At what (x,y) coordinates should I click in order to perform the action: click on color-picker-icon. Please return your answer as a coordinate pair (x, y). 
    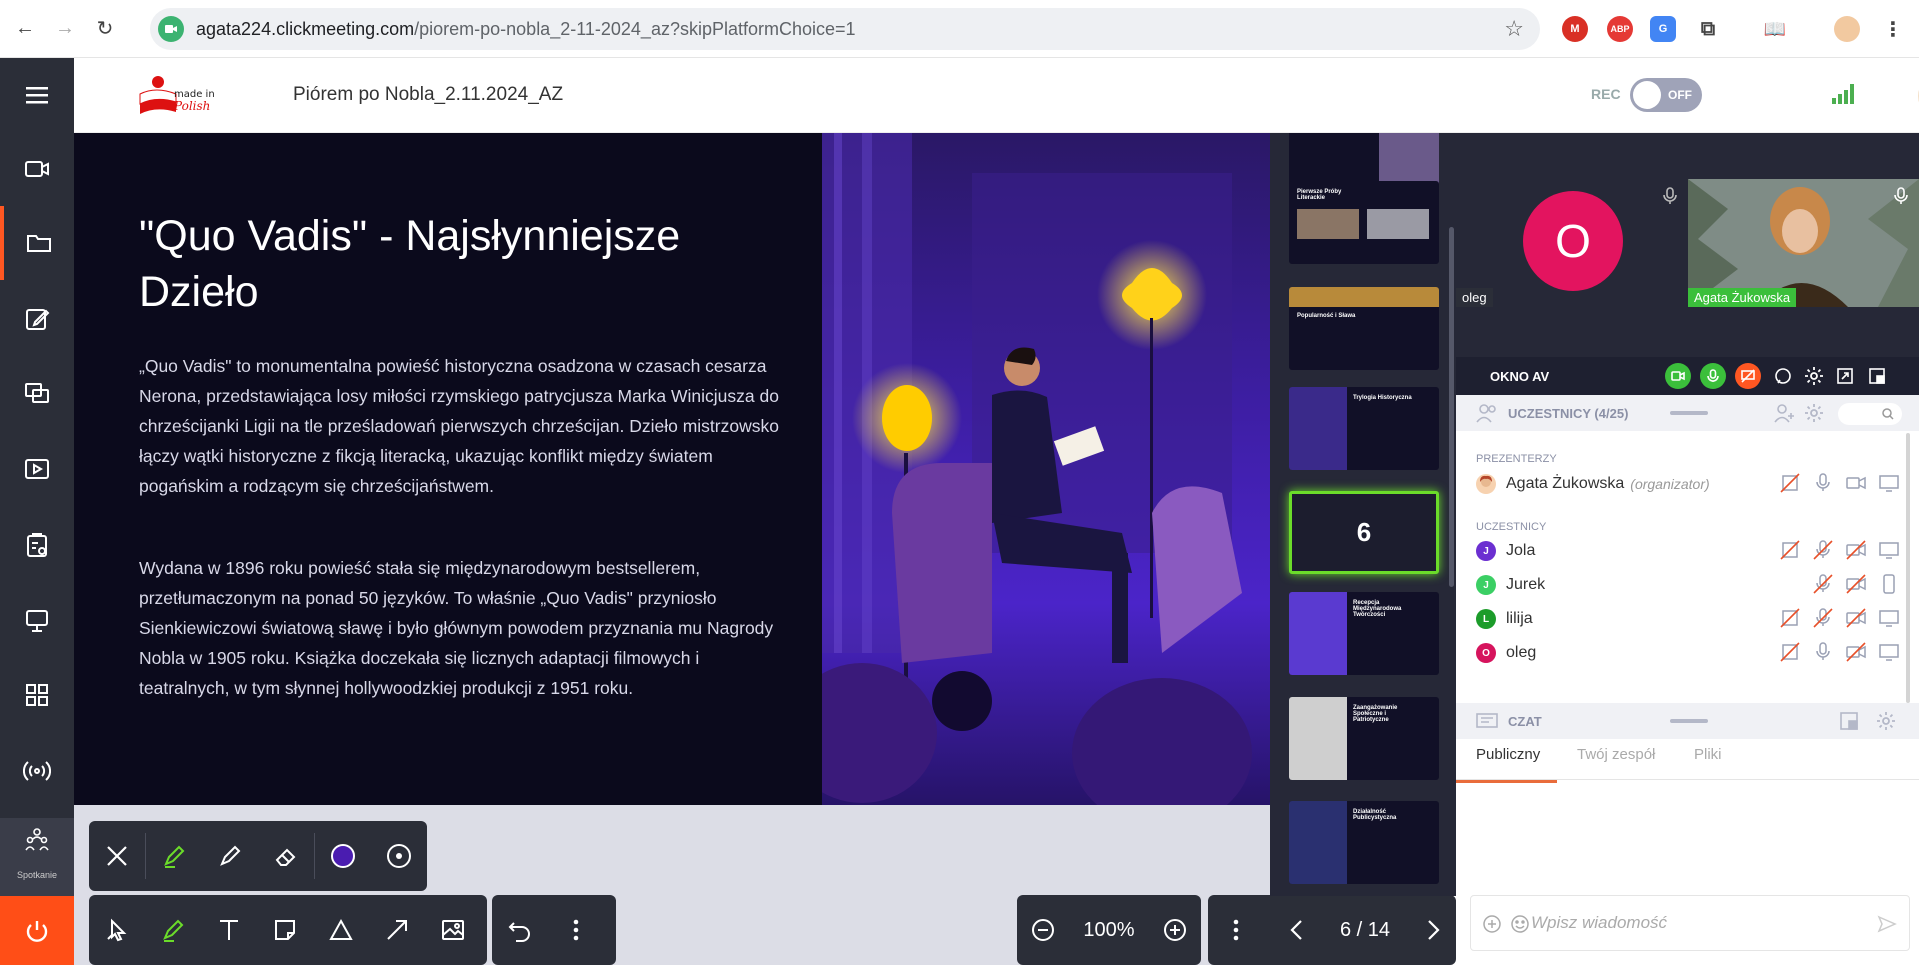
    Looking at the image, I should click on (343, 856).